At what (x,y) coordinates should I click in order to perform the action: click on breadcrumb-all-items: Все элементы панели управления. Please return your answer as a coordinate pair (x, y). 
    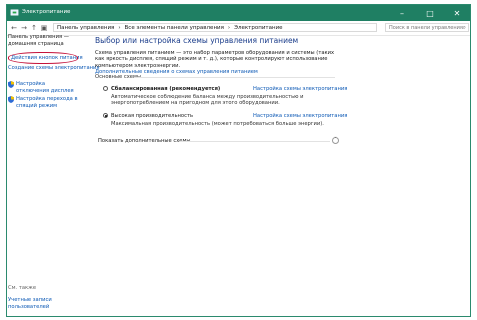
    Looking at the image, I should click on (174, 28).